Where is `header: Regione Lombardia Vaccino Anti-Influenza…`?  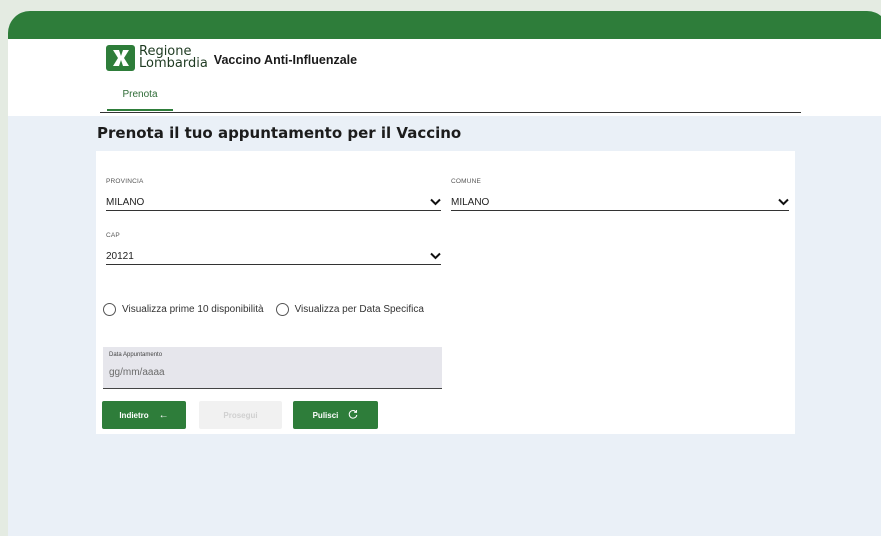 header: Regione Lombardia Vaccino Anti-Influenza… is located at coordinates (444, 77).